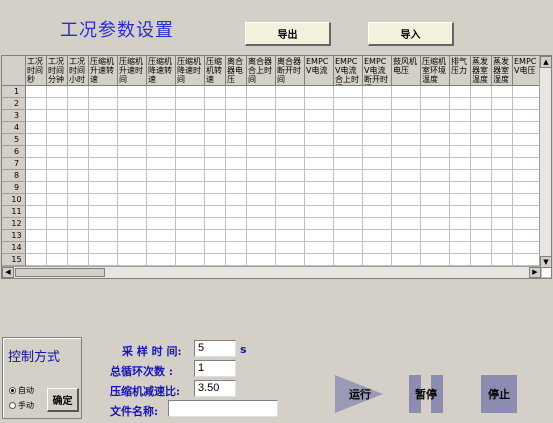  What do you see at coordinates (14, 116) in the screenshot?
I see `row-number: 3` at bounding box center [14, 116].